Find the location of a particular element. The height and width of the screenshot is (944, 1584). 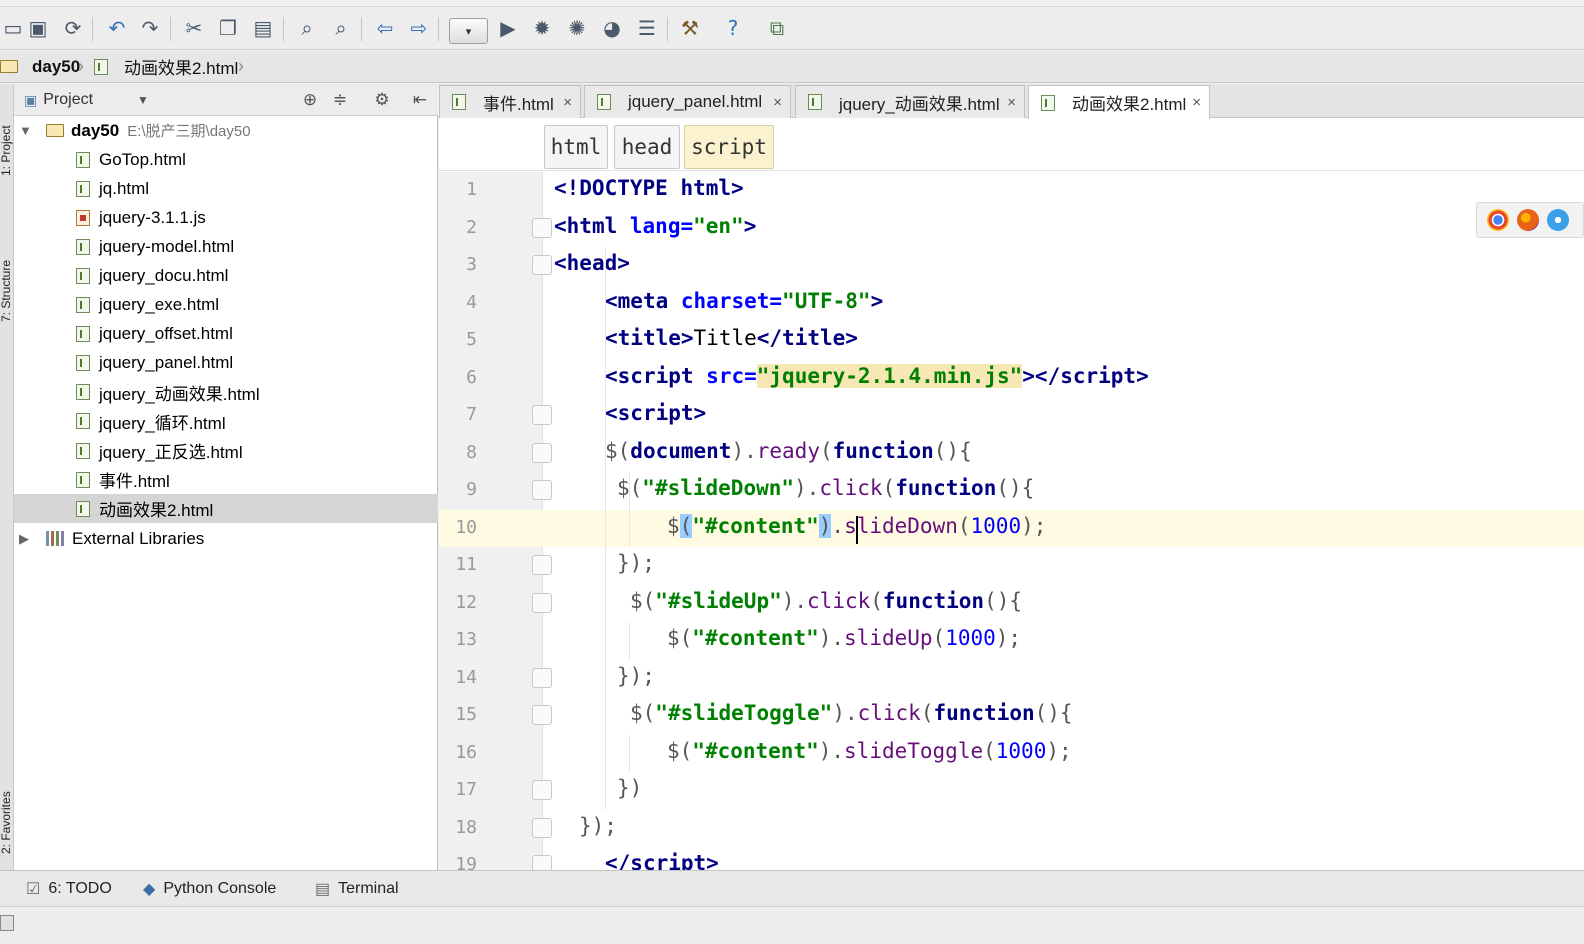

tree-file-item: 事件.html is located at coordinates (226, 479).